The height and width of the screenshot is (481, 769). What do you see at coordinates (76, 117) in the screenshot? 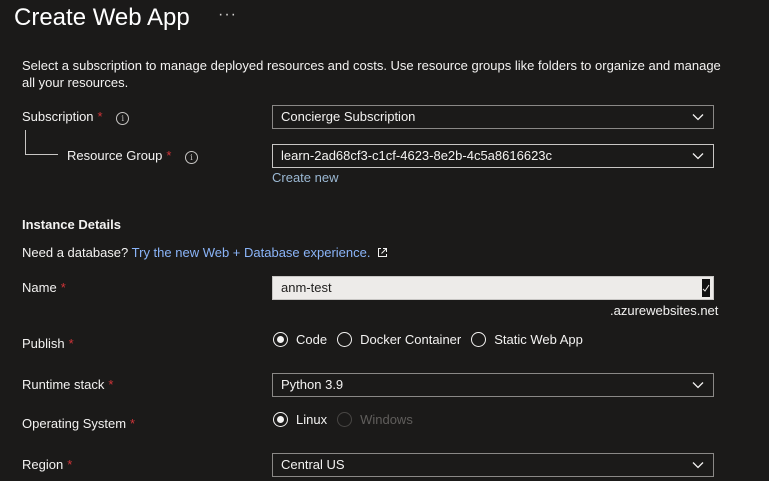
I see `subscription-label: Subscription * i` at bounding box center [76, 117].